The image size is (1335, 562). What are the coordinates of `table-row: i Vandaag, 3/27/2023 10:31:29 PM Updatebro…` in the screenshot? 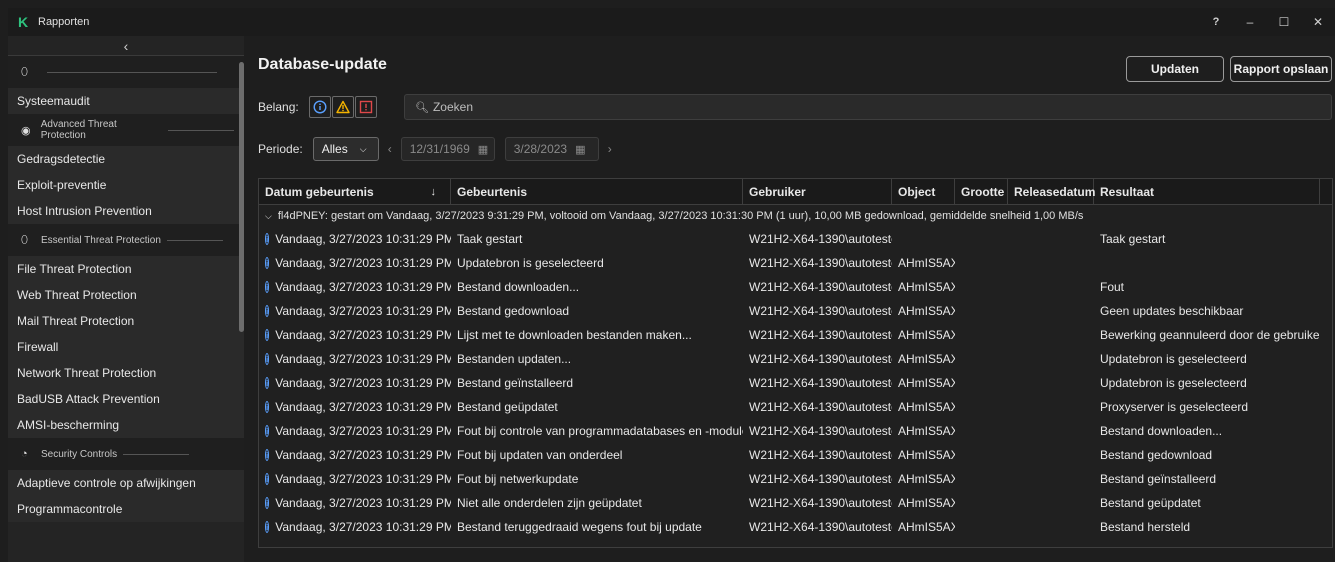 It's located at (795, 263).